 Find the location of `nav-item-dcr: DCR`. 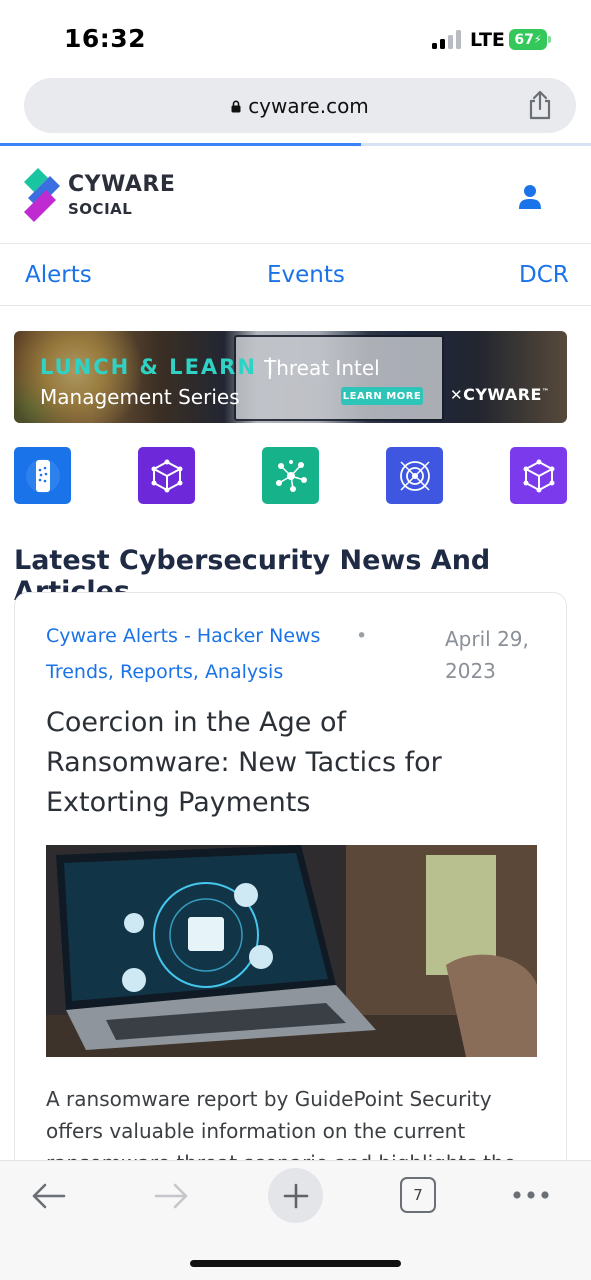

nav-item-dcr: DCR is located at coordinates (544, 275).